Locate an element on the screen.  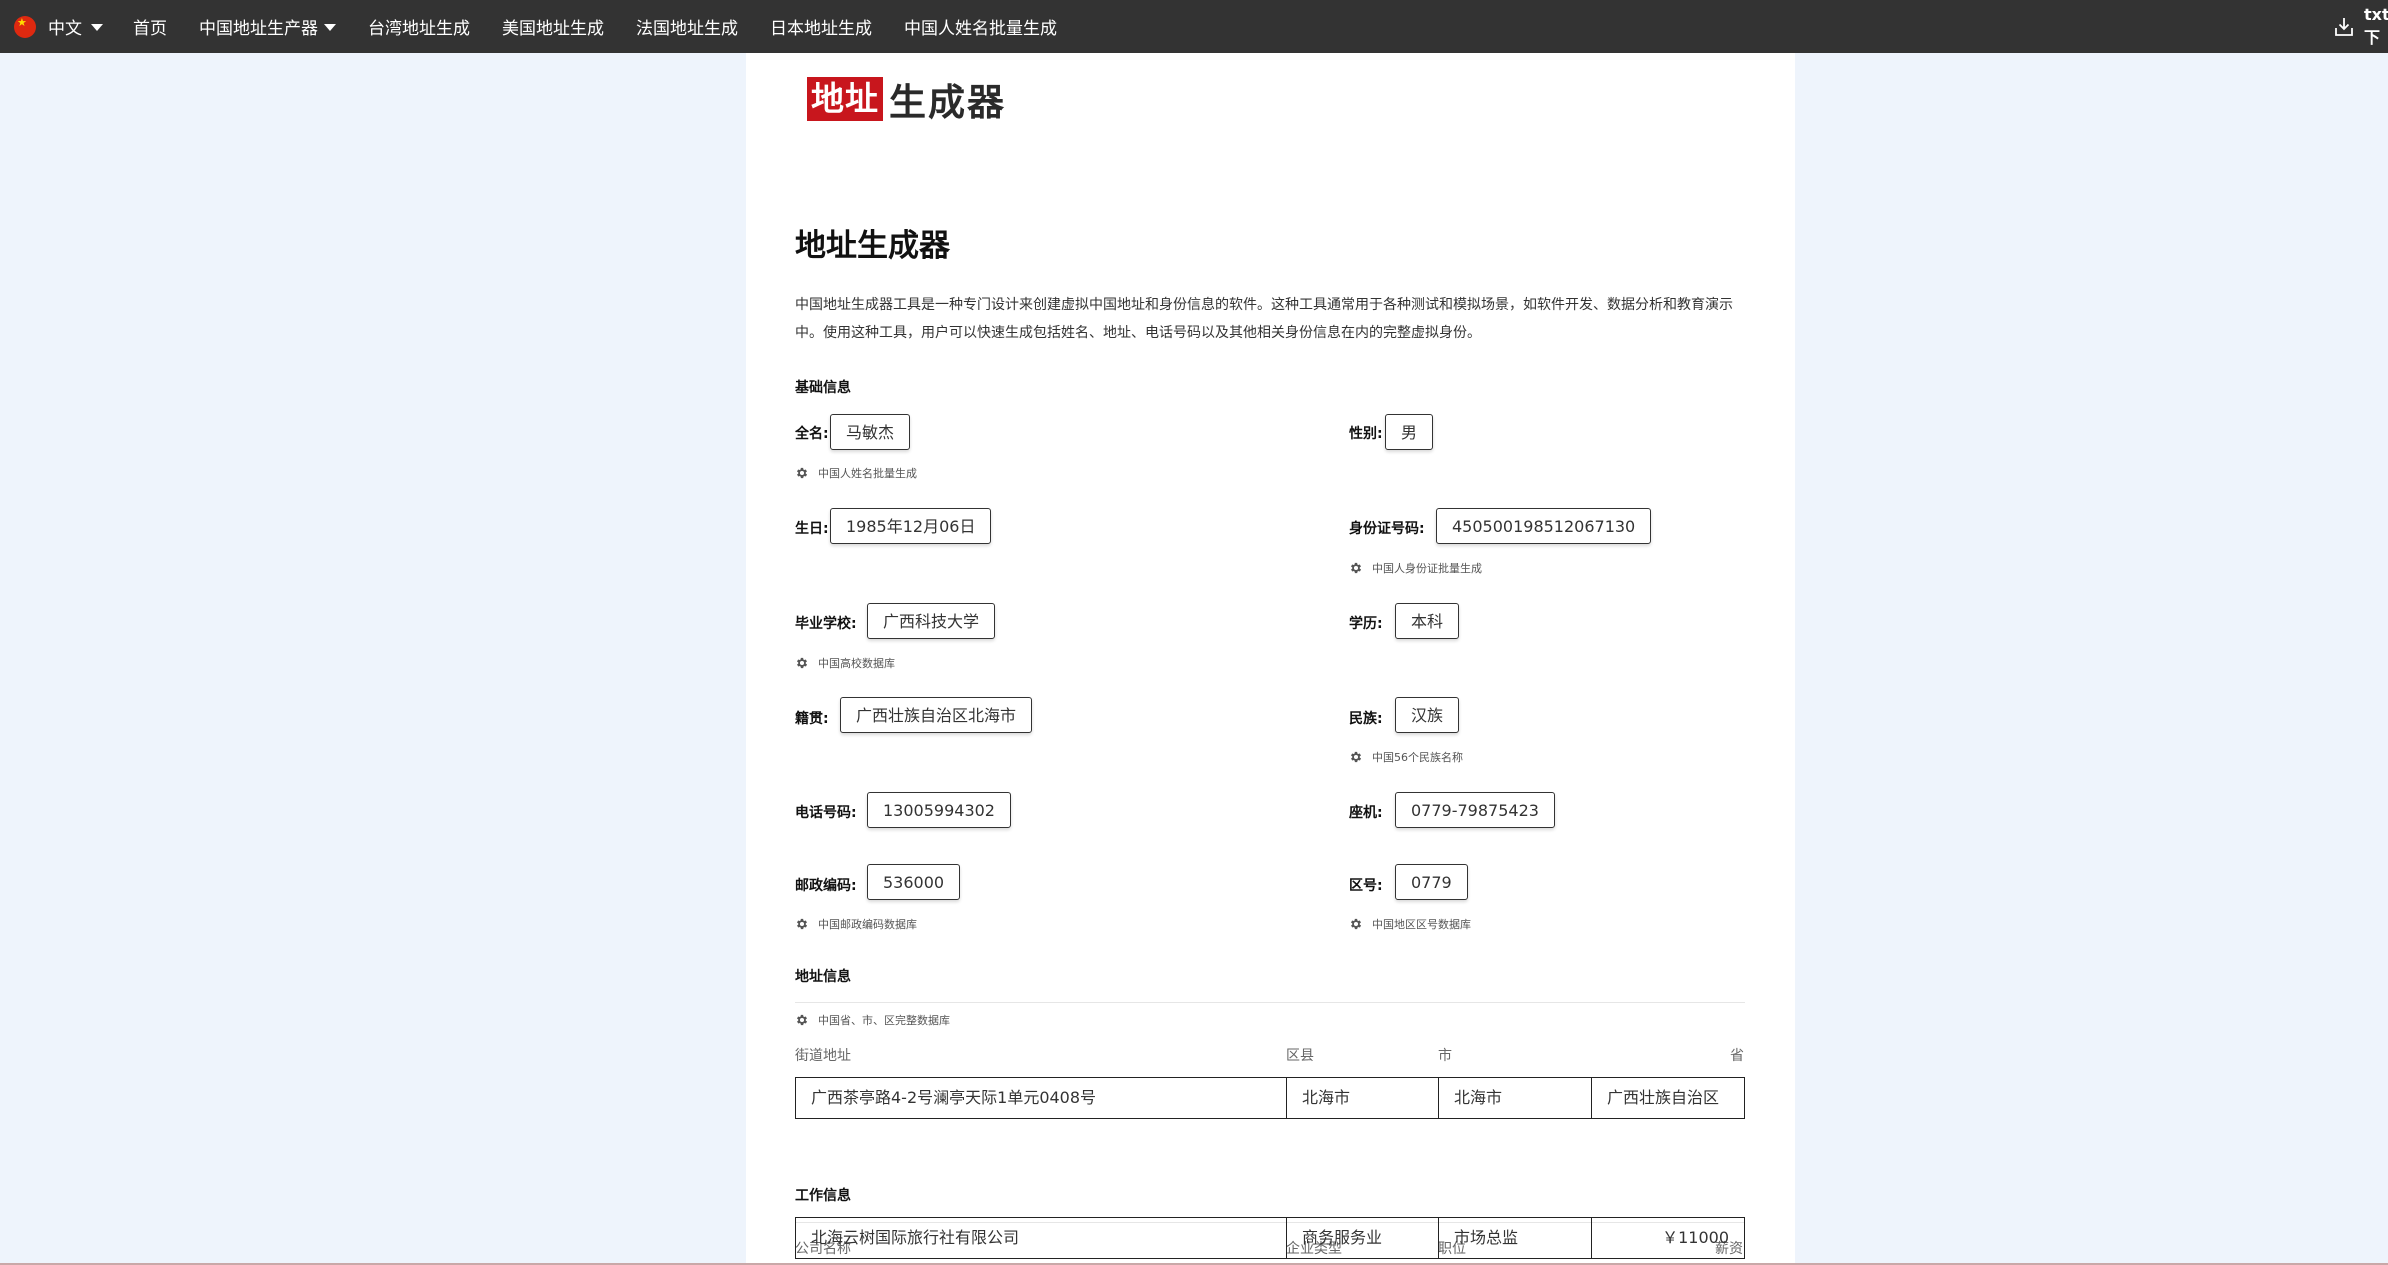
name-field: 马敏杰 is located at coordinates (870, 432).